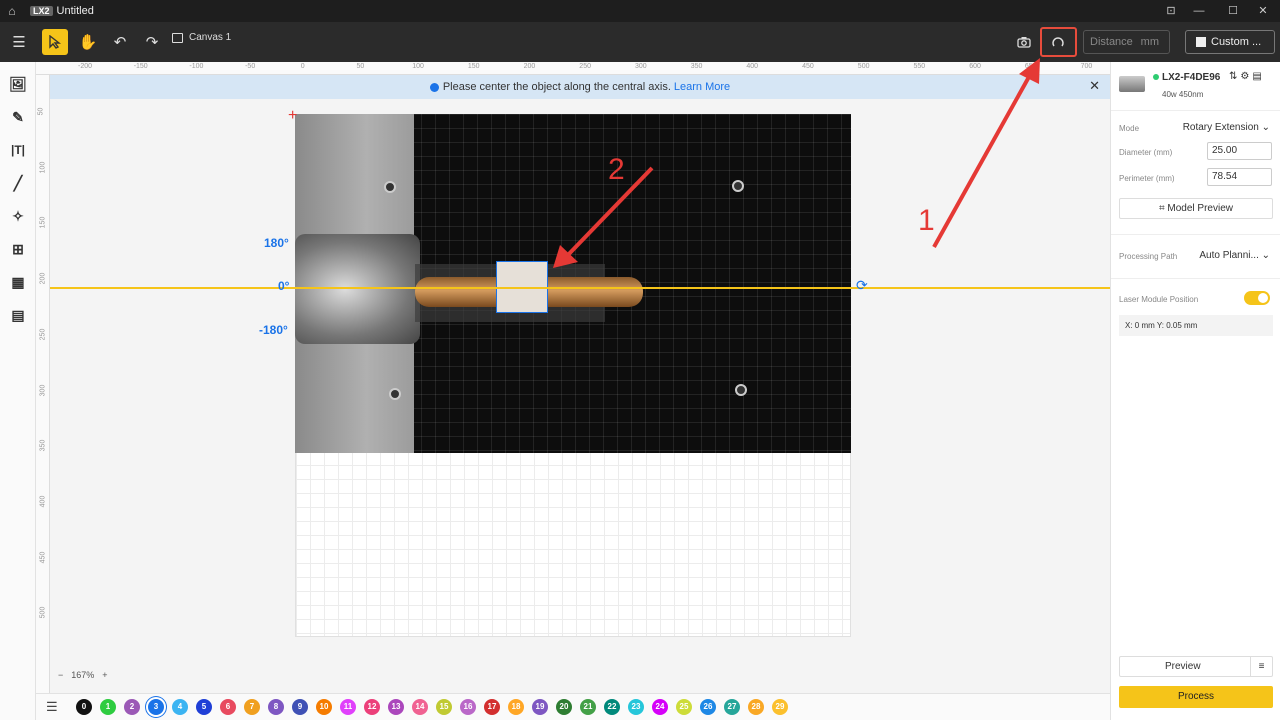  I want to click on shapes-icon: ✧, so click(18, 216).